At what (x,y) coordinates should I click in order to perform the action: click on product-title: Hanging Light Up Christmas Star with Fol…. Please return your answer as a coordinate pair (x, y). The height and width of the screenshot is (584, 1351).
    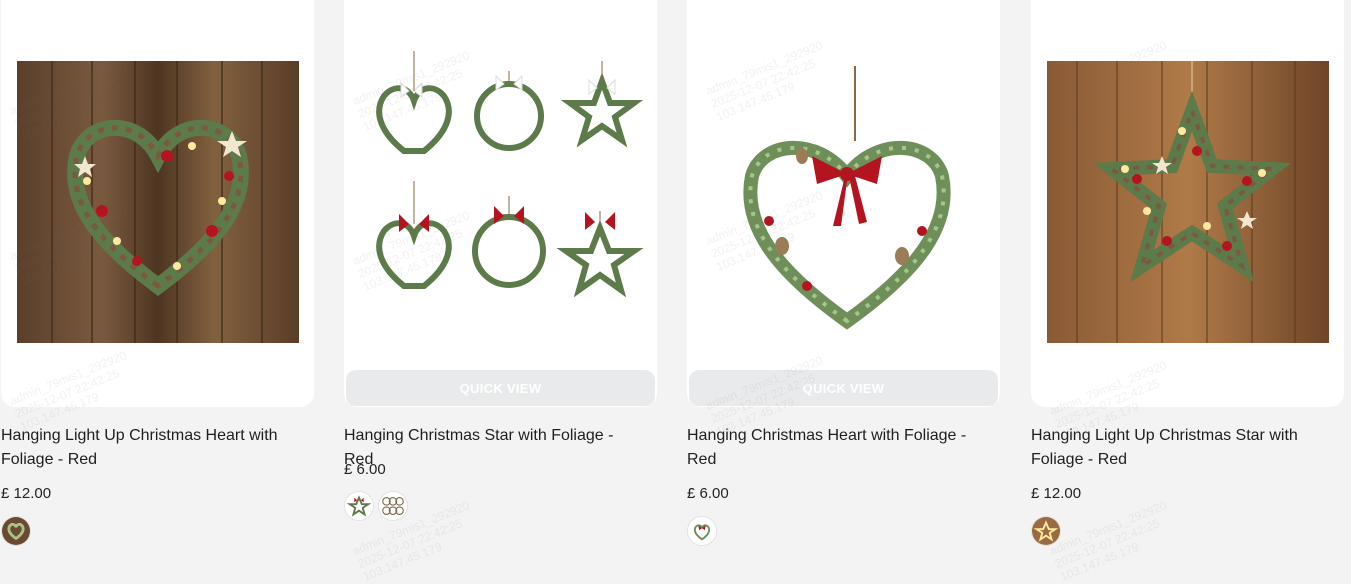
    Looking at the image, I should click on (1181, 448).